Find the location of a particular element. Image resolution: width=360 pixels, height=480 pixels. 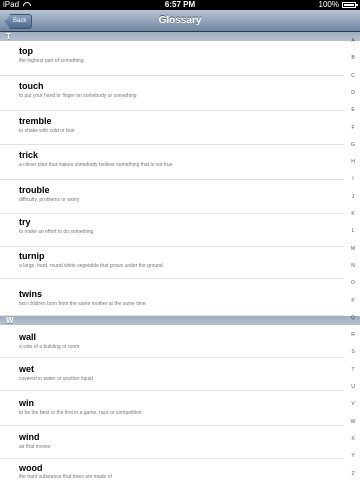

status-bar: iPad 6:57 PM 100% is located at coordinates (180, 5).